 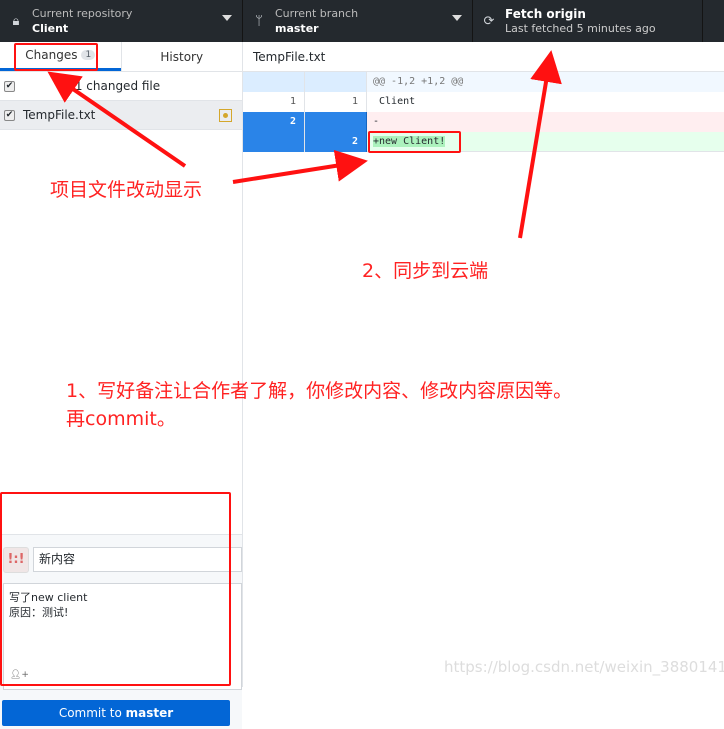 What do you see at coordinates (425, 271) in the screenshot?
I see `annotation-sync: 2、同步到云端` at bounding box center [425, 271].